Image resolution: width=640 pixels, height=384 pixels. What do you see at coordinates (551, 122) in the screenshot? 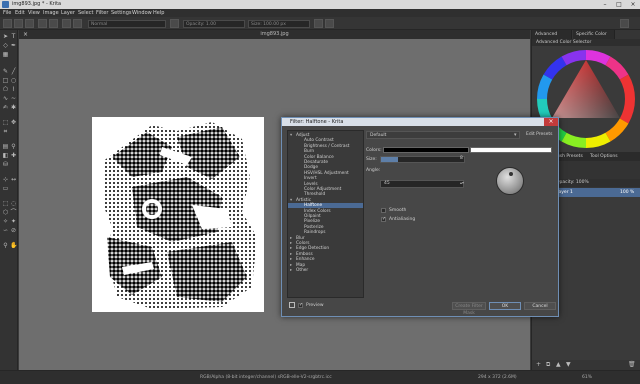
I see `dialog-close-button: ×` at bounding box center [551, 122].